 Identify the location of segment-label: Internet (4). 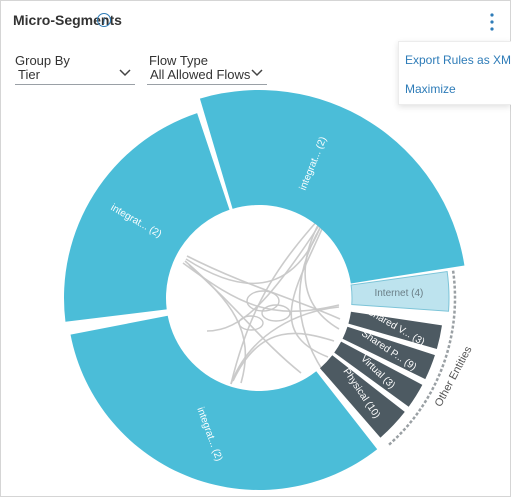
(398, 293).